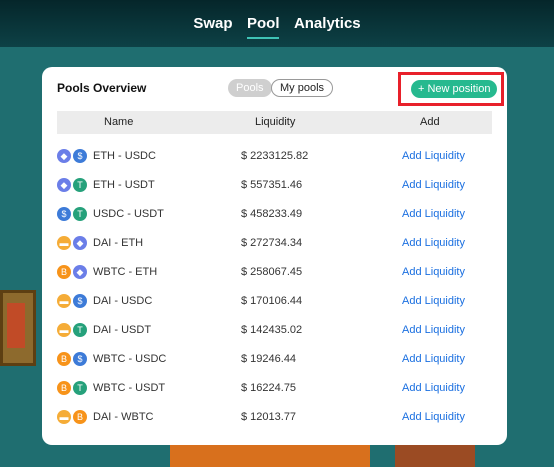 The height and width of the screenshot is (467, 554). I want to click on table-header: Name Liquidity Add, so click(274, 122).